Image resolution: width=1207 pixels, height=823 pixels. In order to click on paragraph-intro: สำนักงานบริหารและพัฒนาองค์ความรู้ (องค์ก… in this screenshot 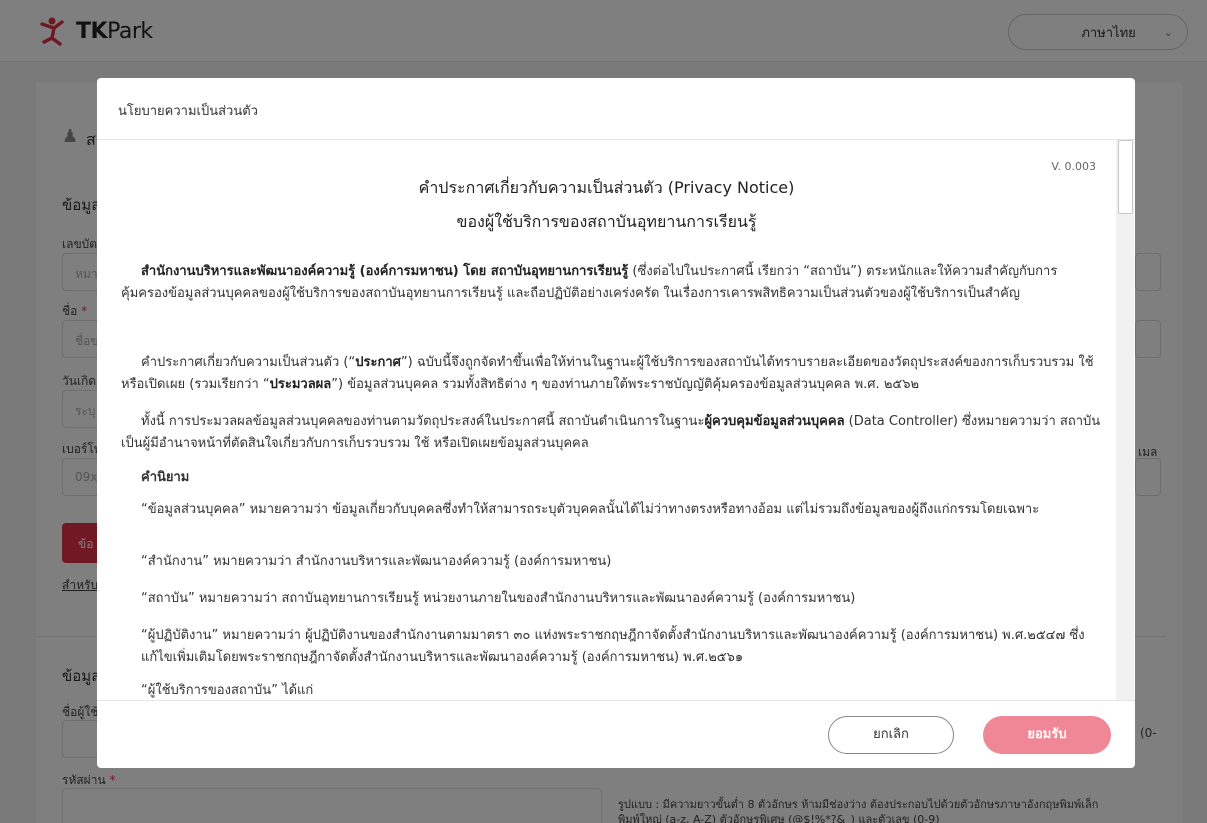, I will do `click(589, 282)`.